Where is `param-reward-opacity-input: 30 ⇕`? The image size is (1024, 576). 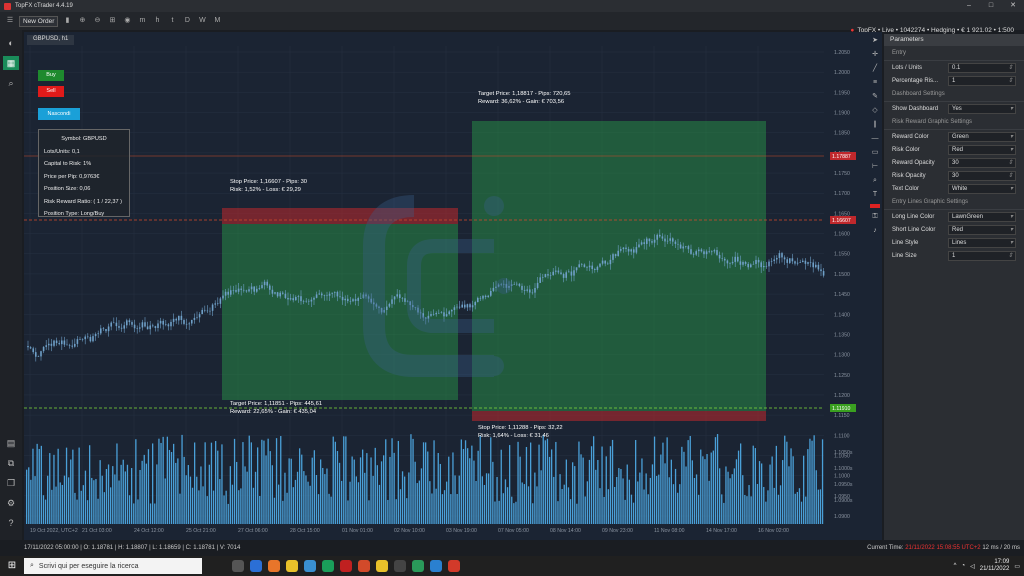 param-reward-opacity-input: 30 ⇕ is located at coordinates (982, 162).